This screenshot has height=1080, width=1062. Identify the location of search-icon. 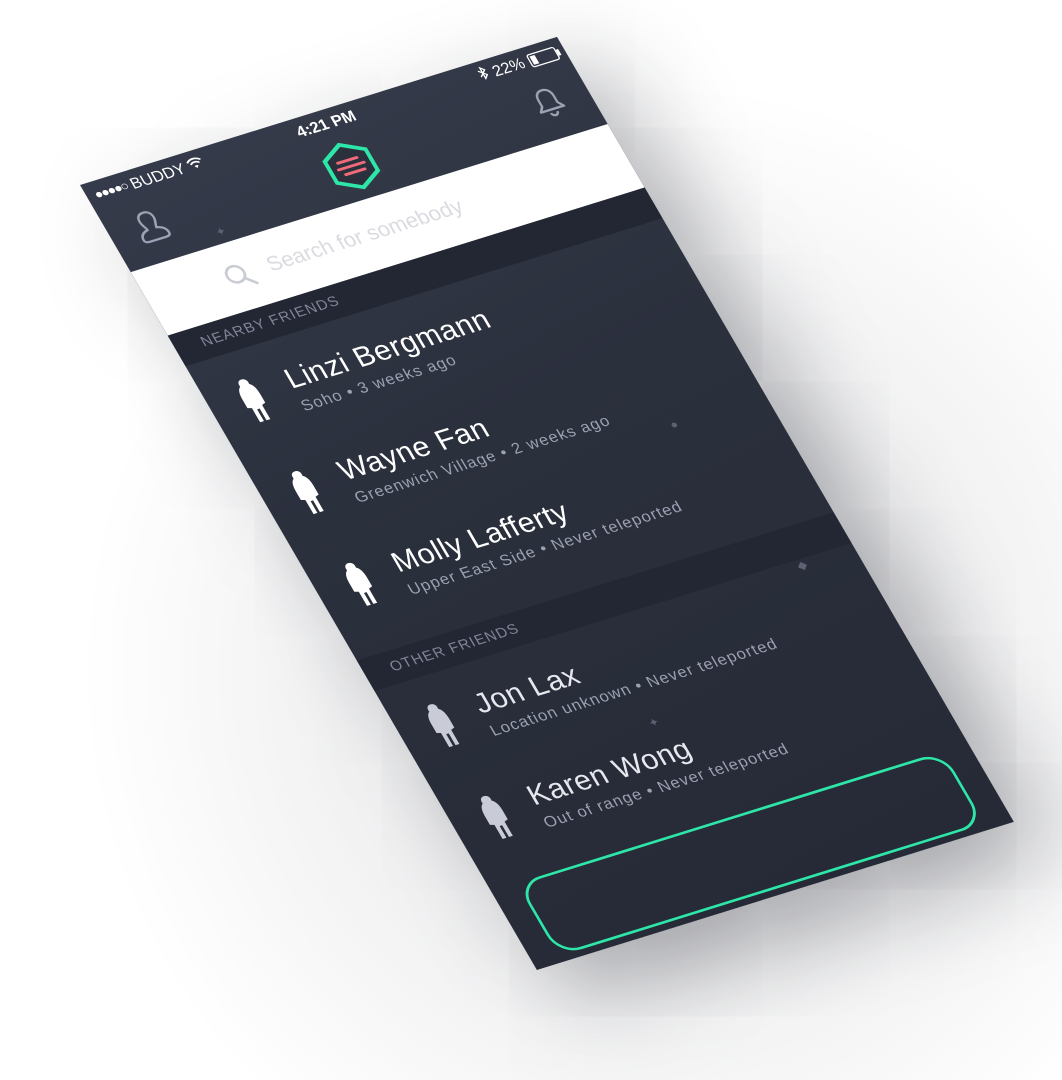
(239, 276).